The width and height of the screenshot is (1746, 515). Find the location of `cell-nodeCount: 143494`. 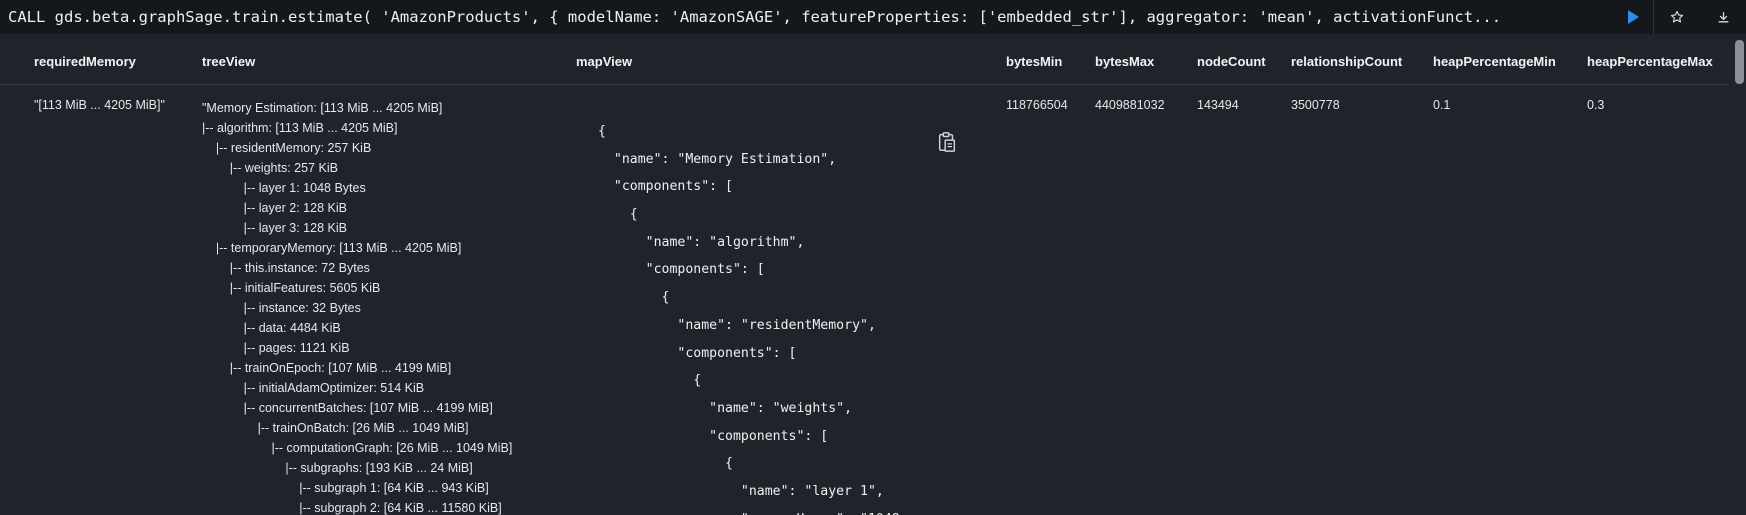

cell-nodeCount: 143494 is located at coordinates (1218, 105).